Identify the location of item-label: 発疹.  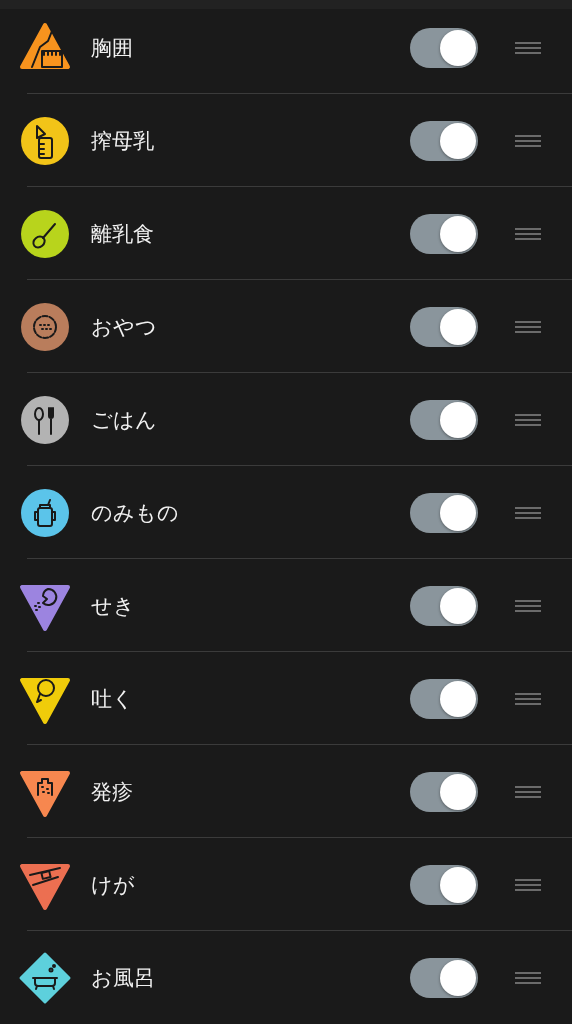
(112, 792).